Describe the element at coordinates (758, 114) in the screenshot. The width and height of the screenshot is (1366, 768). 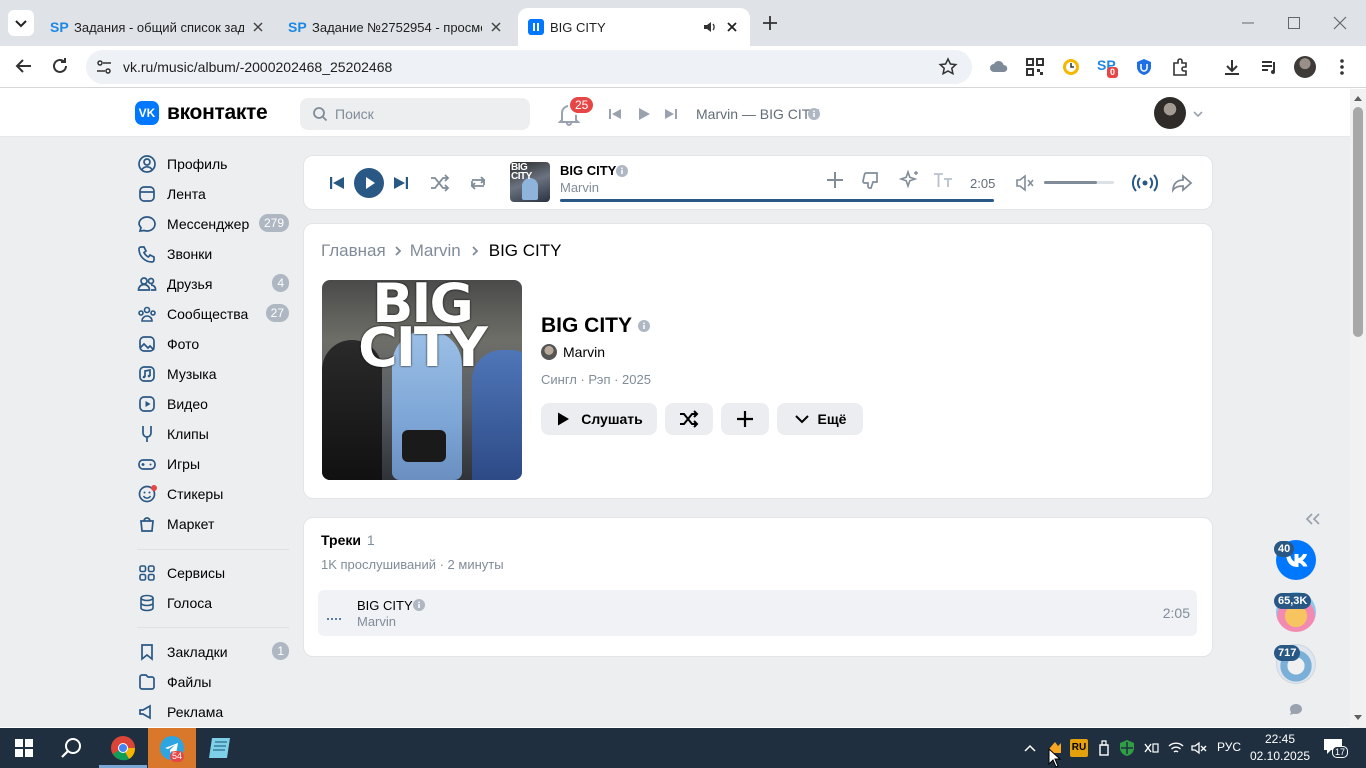
I see `header-track-title: Marvin — BIG CITY` at that location.